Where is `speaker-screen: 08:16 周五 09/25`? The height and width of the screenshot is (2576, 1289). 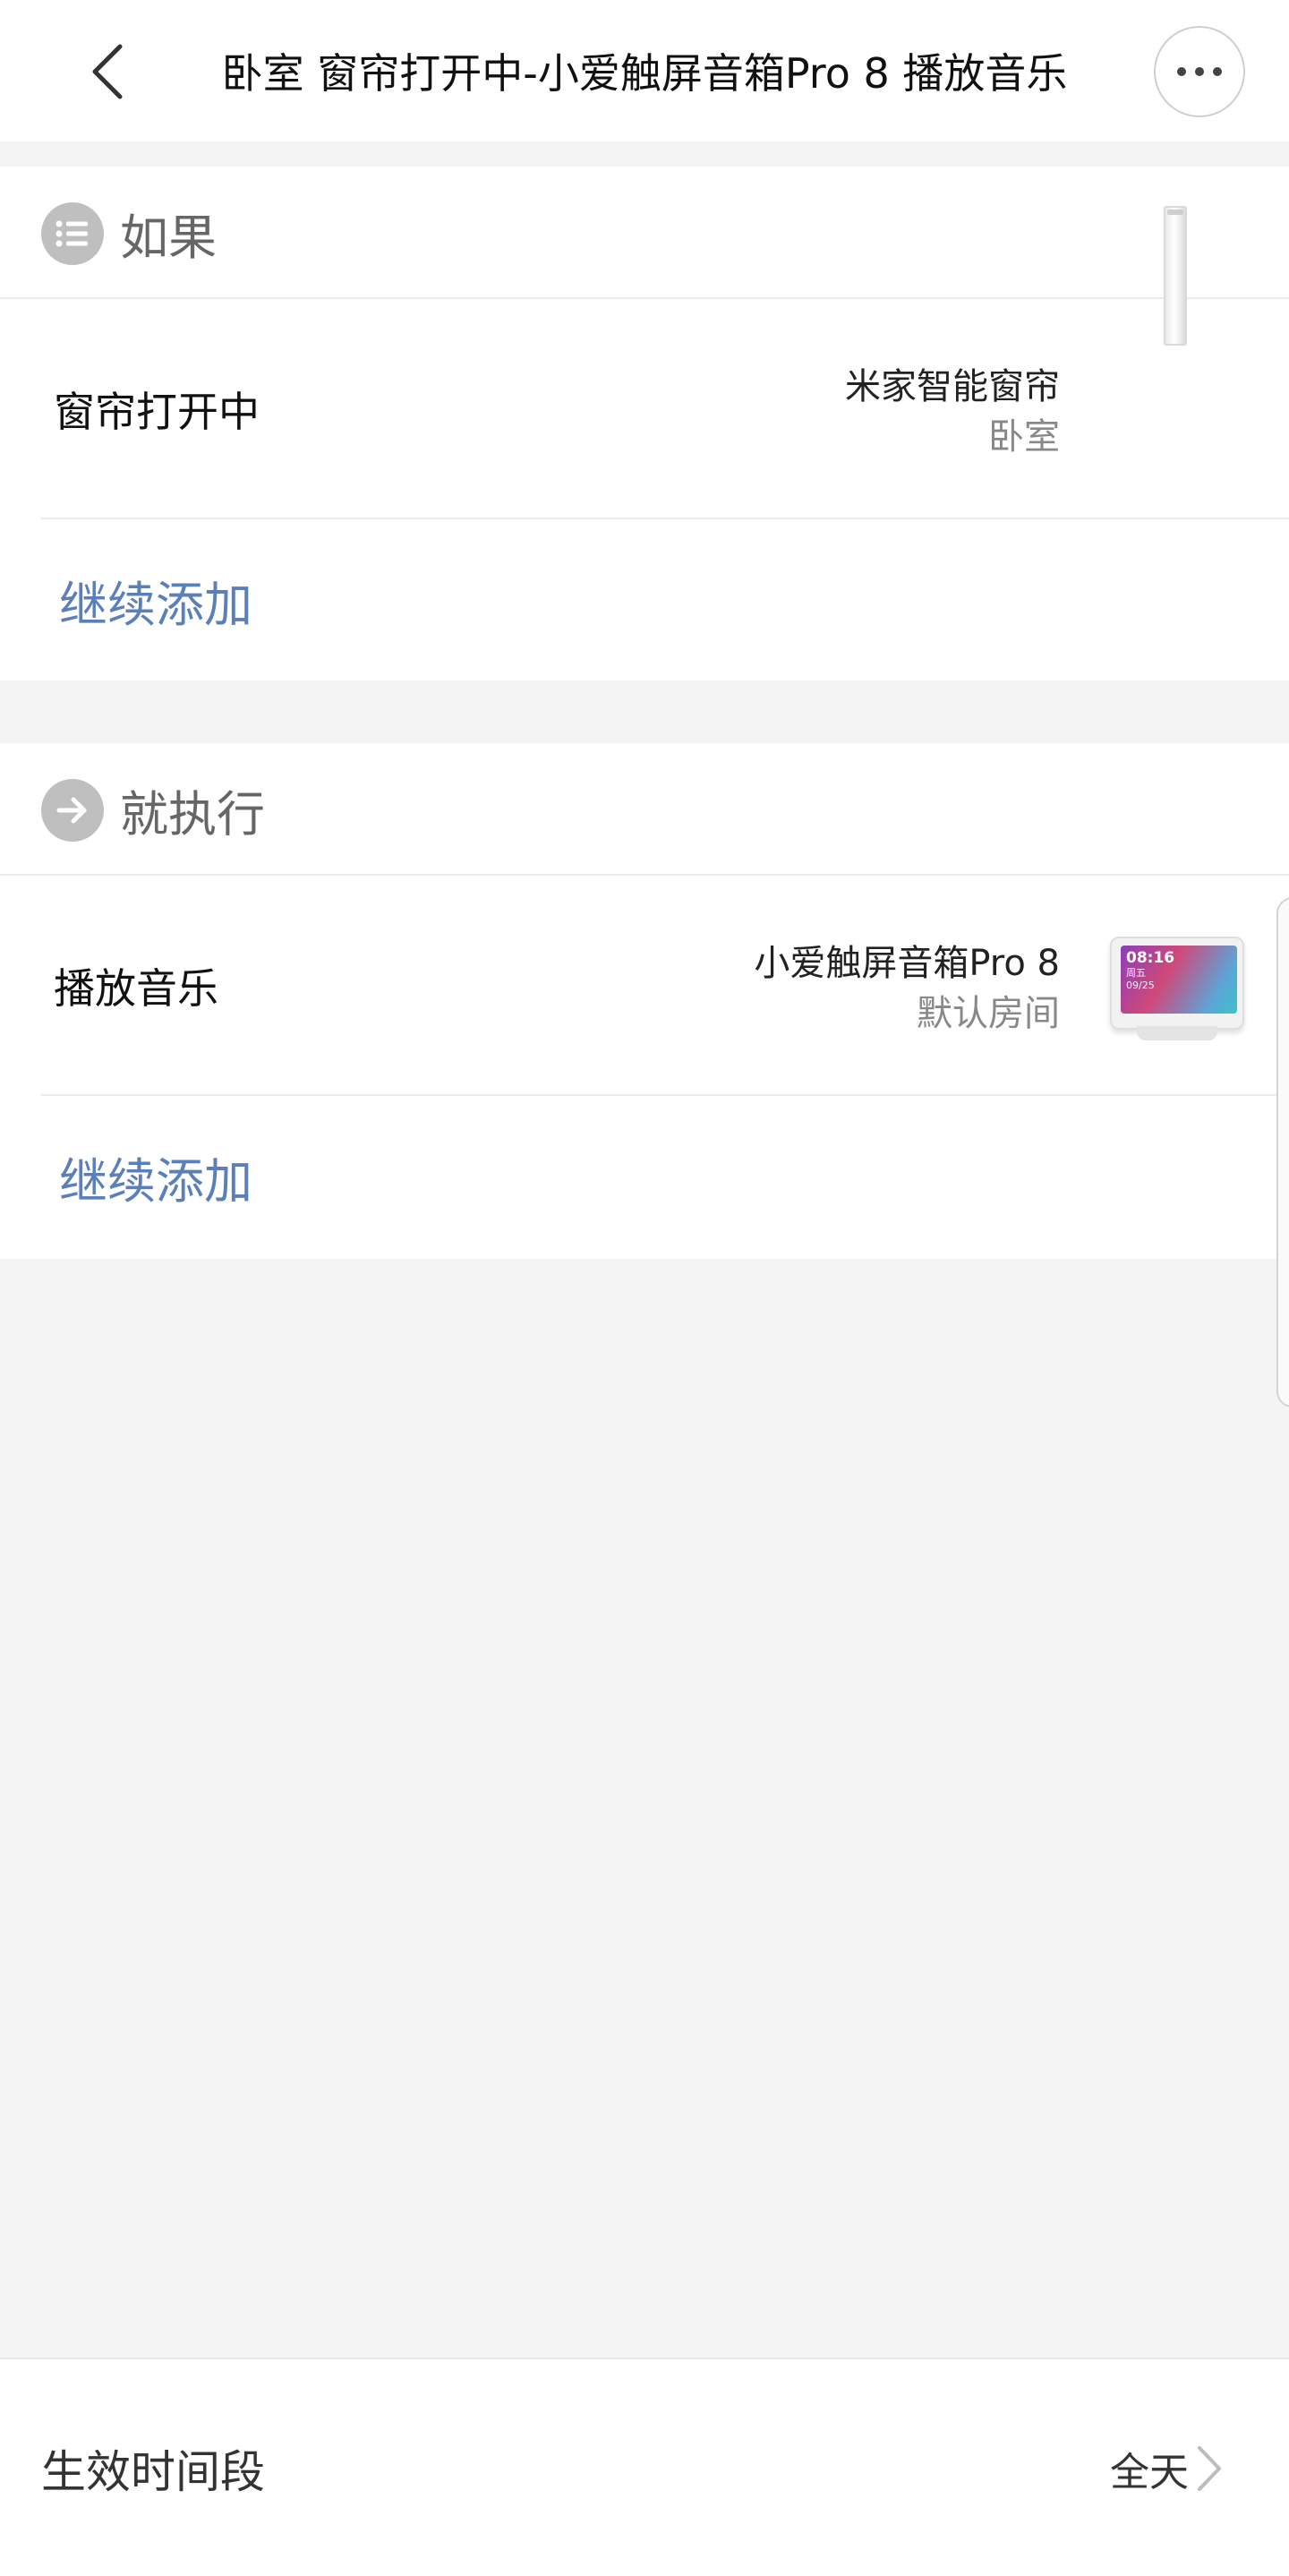 speaker-screen: 08:16 周五 09/25 is located at coordinates (1179, 980).